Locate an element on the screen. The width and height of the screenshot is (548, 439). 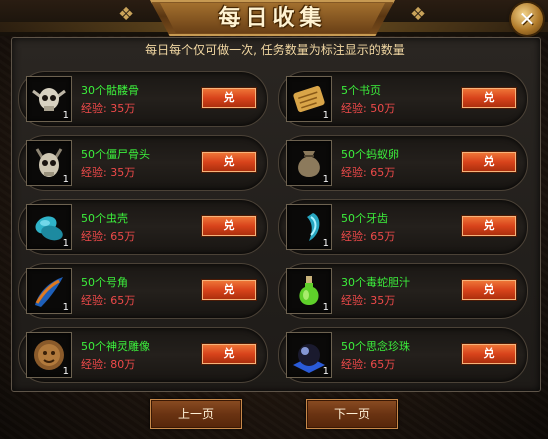
item-card-0: 1 30个骷髅骨 经验: 35万 兑 is located at coordinates (143, 99).